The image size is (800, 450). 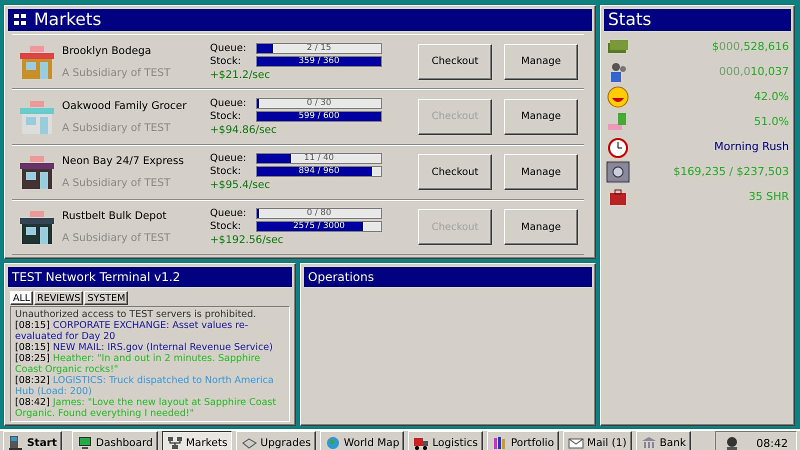 I want to click on queue-count: 0 / 80, so click(x=319, y=213).